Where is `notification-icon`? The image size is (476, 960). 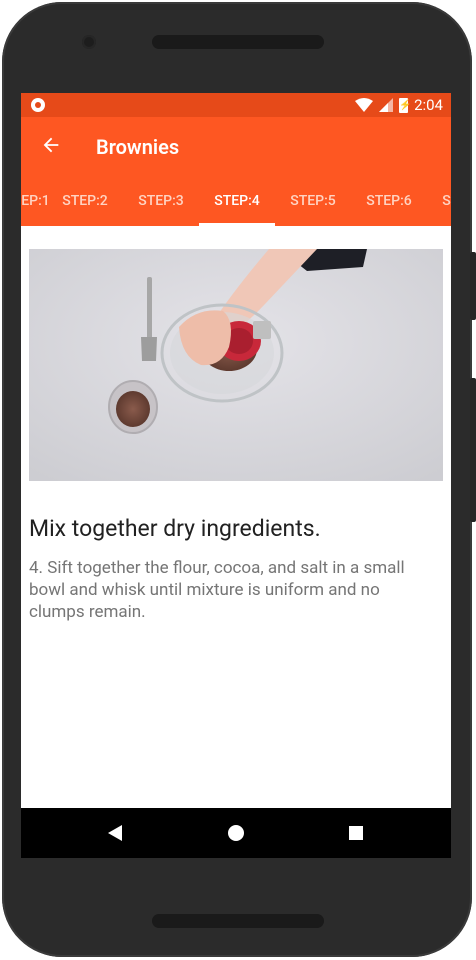 notification-icon is located at coordinates (38, 105).